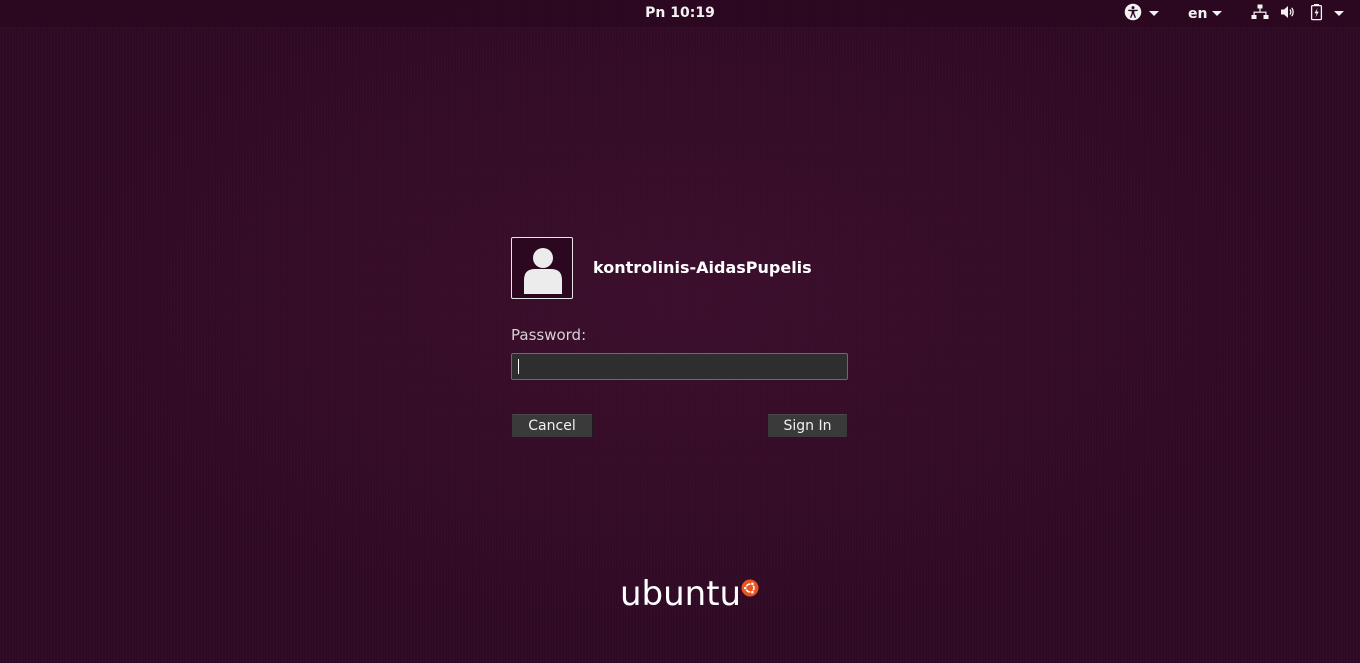 This screenshot has height=663, width=1360. I want to click on system-menu-icon, so click(1339, 13).